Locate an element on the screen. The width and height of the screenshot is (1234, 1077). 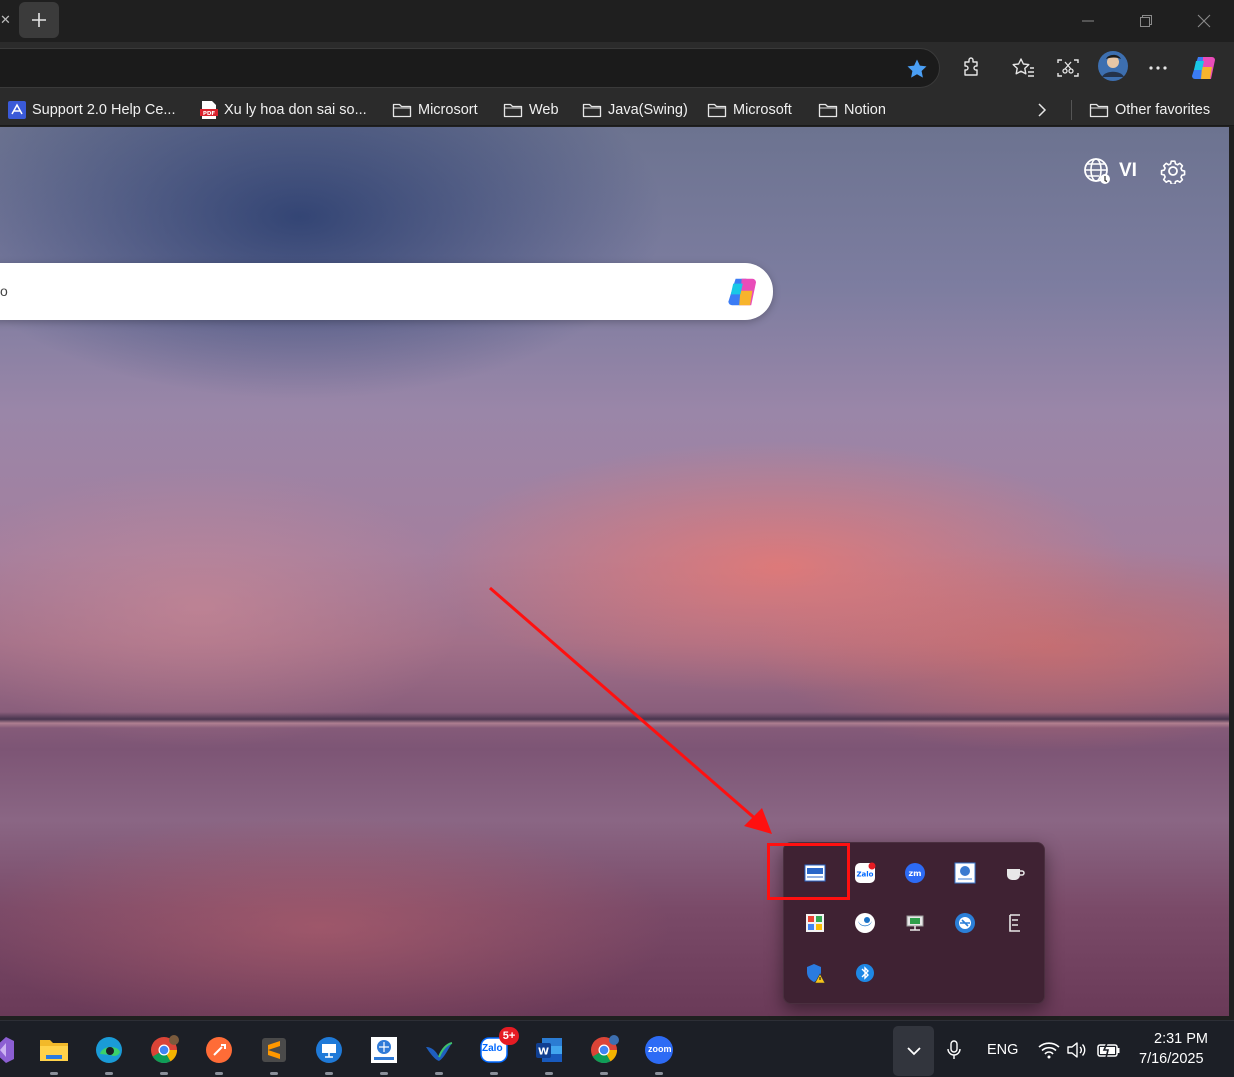
favorites-button is located at coordinates (1023, 68).